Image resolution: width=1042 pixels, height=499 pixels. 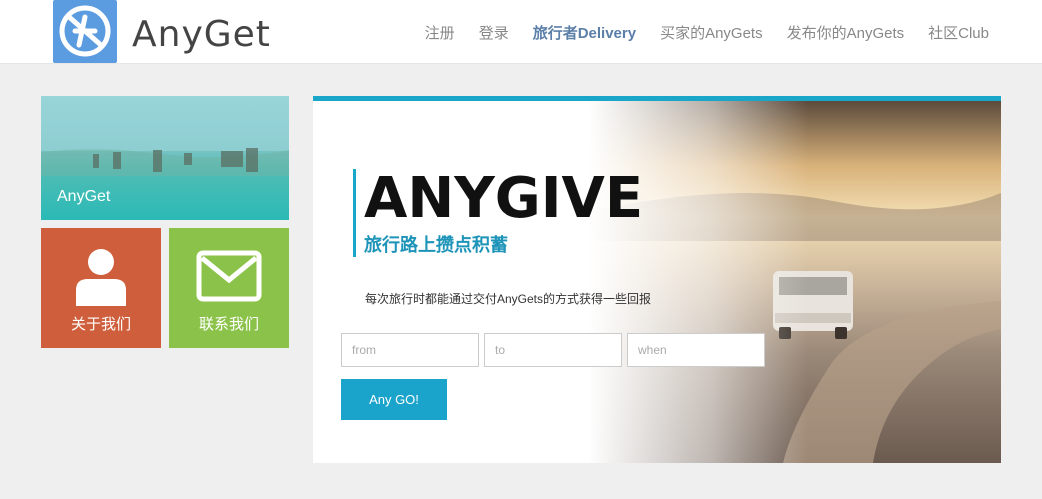 I want to click on any-go-button: Any GO!, so click(x=394, y=399).